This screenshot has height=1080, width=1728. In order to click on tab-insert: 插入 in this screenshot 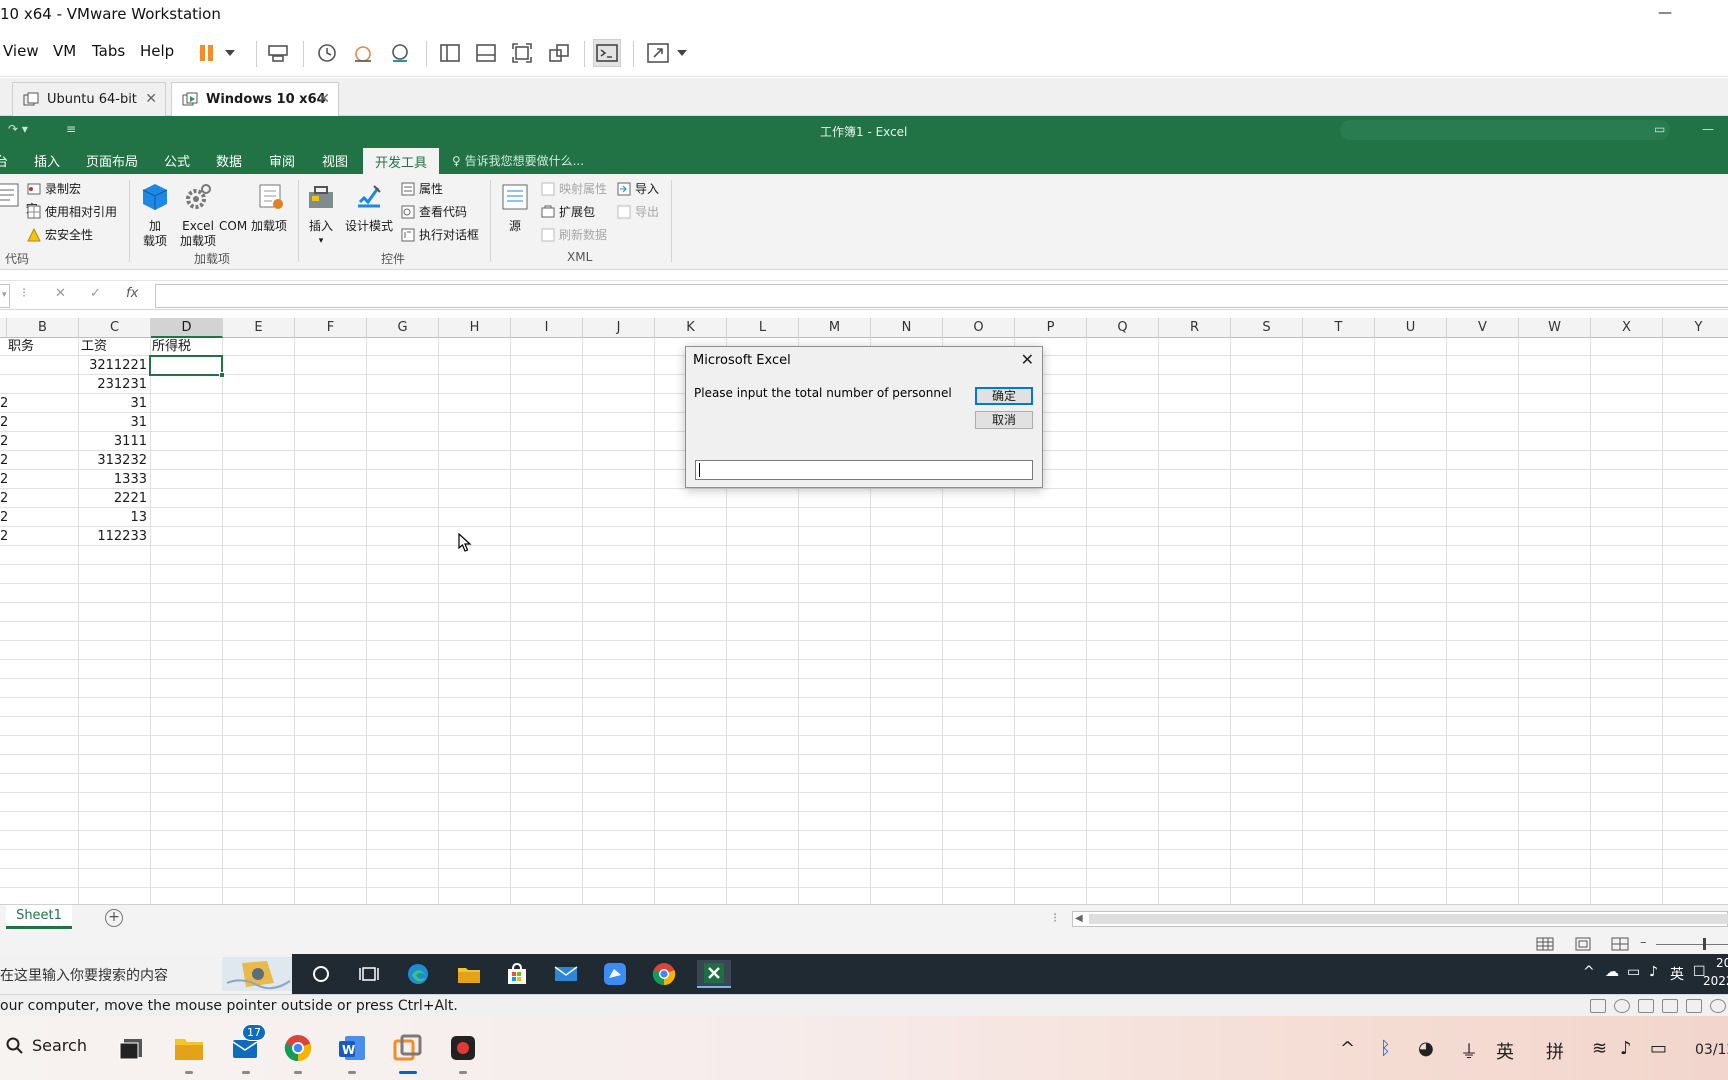, I will do `click(47, 160)`.